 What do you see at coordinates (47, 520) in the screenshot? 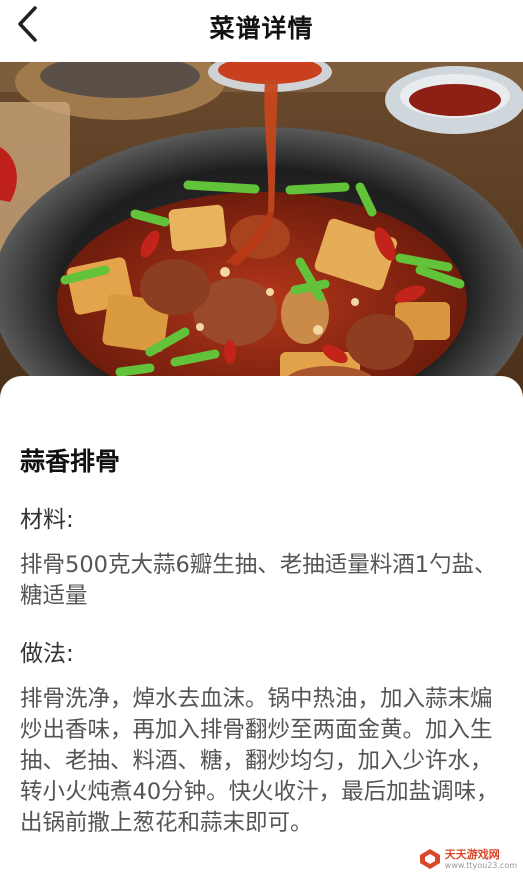
I see `ingredients-label: 材料:` at bounding box center [47, 520].